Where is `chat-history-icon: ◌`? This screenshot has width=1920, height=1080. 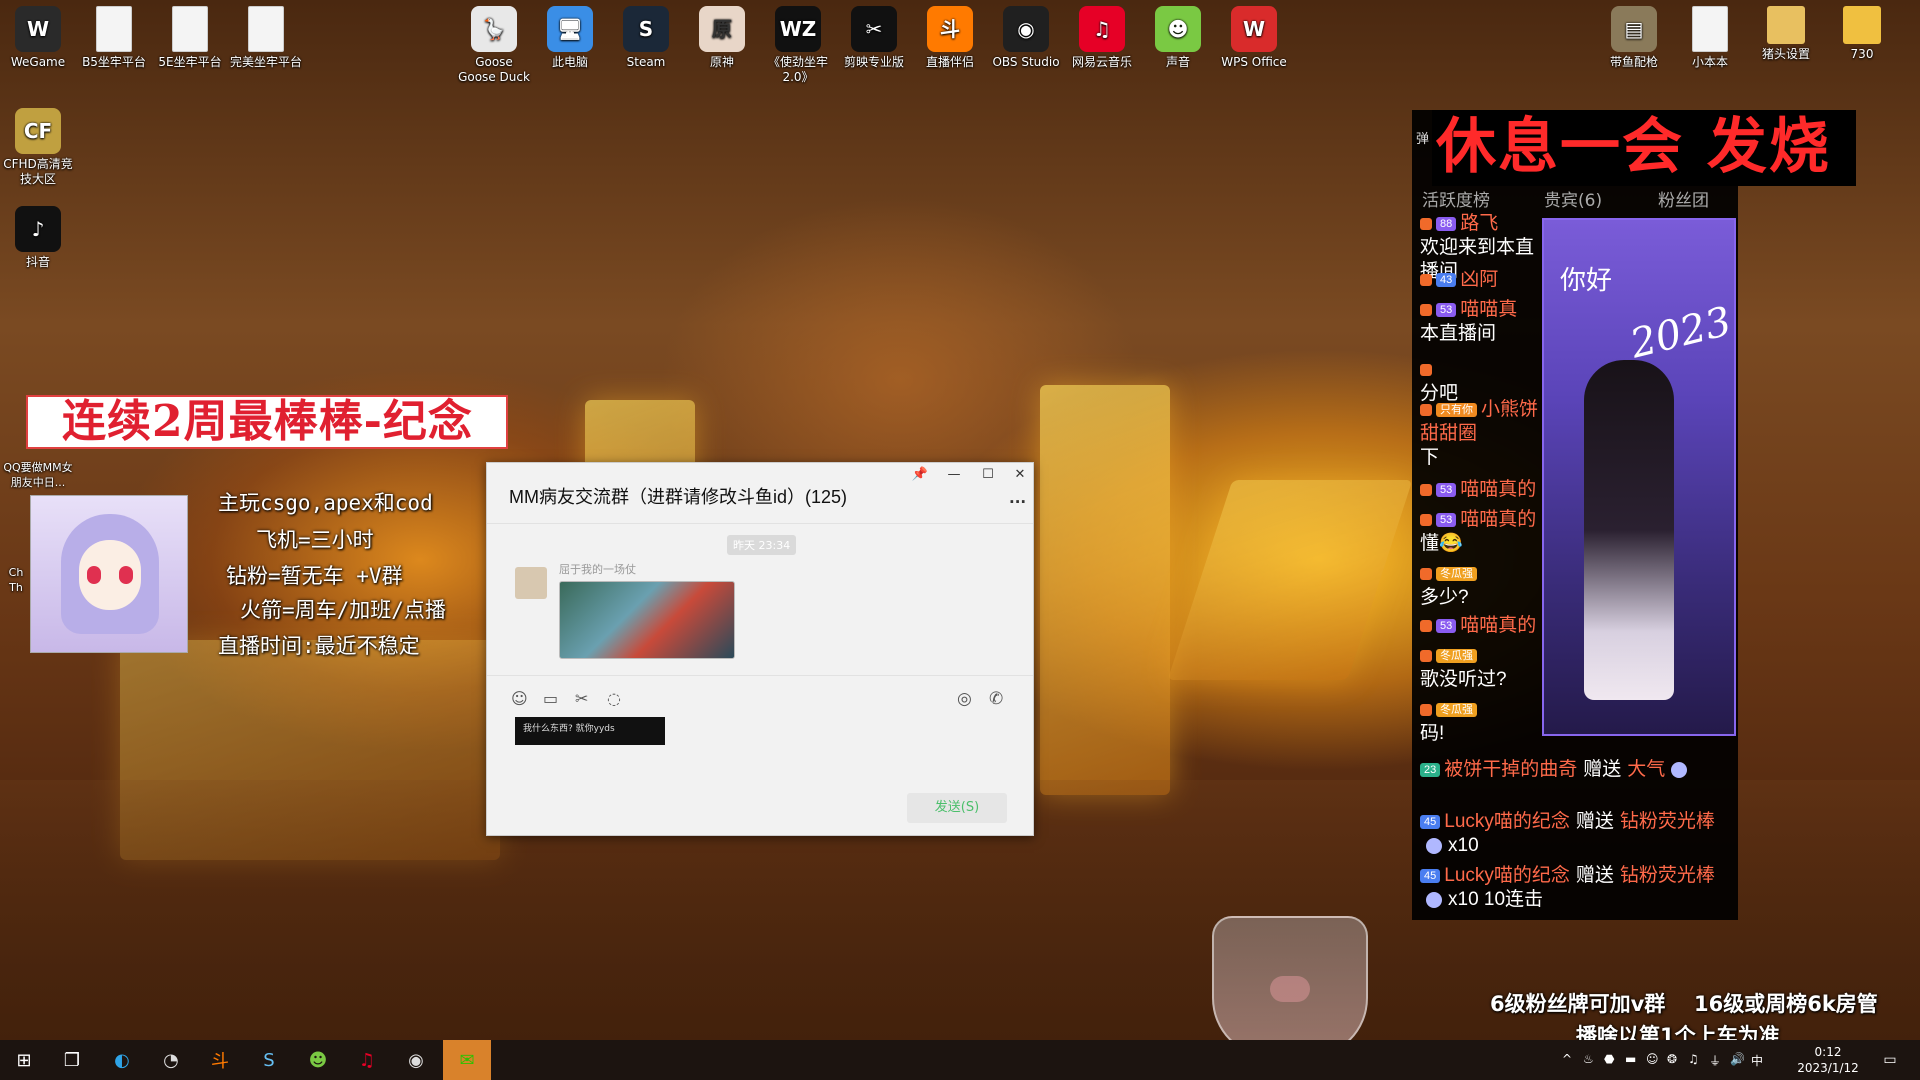
chat-history-icon: ◌ is located at coordinates (614, 698).